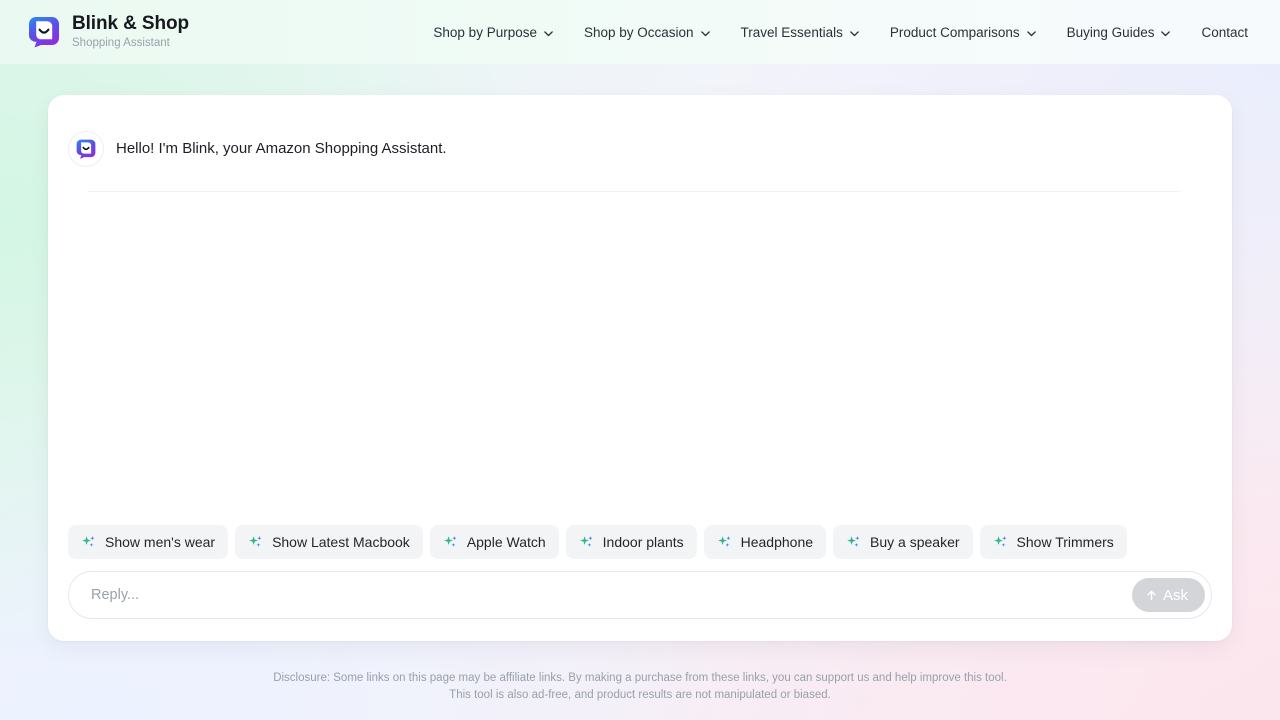 Image resolution: width=1280 pixels, height=720 pixels. Describe the element at coordinates (777, 542) in the screenshot. I see `suggestion-chip-label: Headphone` at that location.